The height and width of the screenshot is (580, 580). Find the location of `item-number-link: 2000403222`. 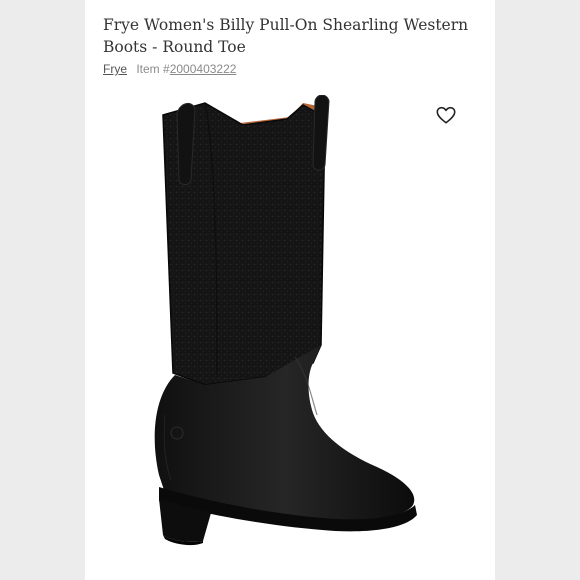

item-number-link: 2000403222 is located at coordinates (203, 69).